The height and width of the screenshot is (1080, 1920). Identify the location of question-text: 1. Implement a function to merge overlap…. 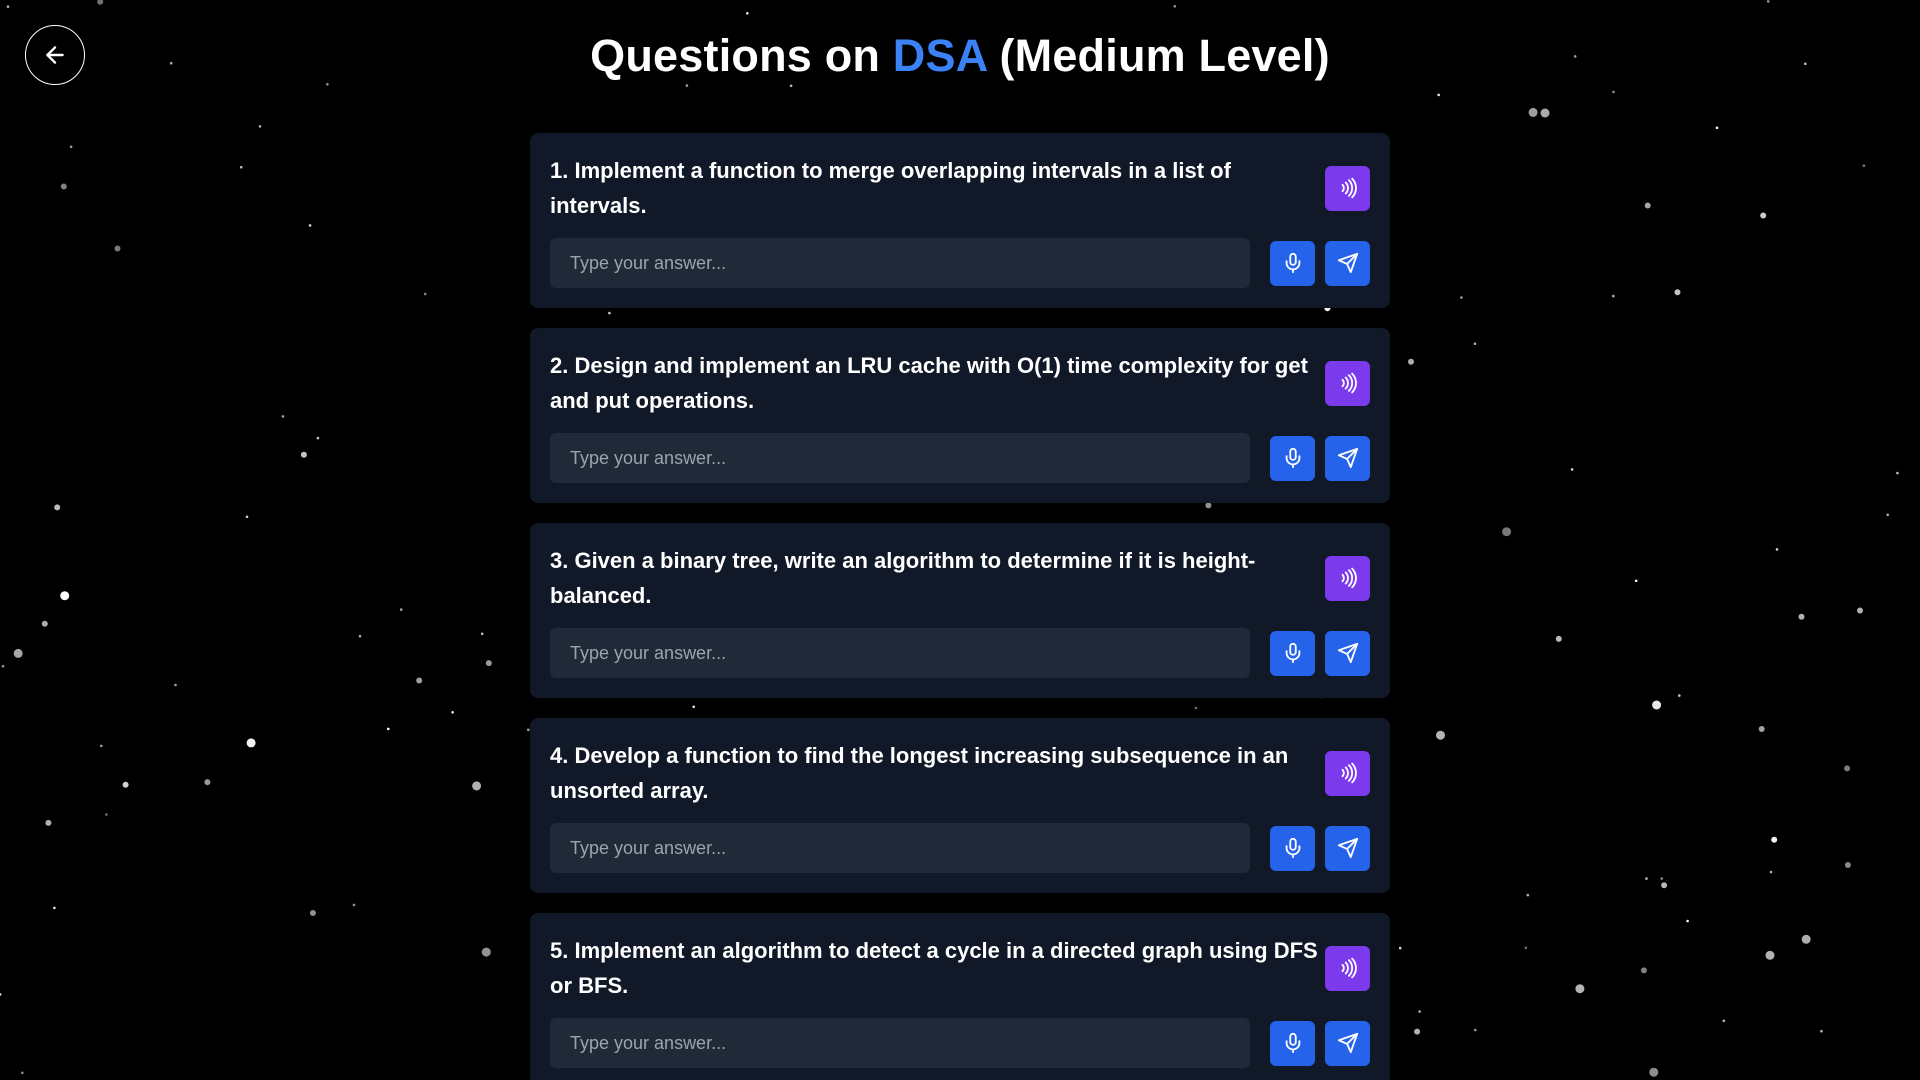
(890, 188).